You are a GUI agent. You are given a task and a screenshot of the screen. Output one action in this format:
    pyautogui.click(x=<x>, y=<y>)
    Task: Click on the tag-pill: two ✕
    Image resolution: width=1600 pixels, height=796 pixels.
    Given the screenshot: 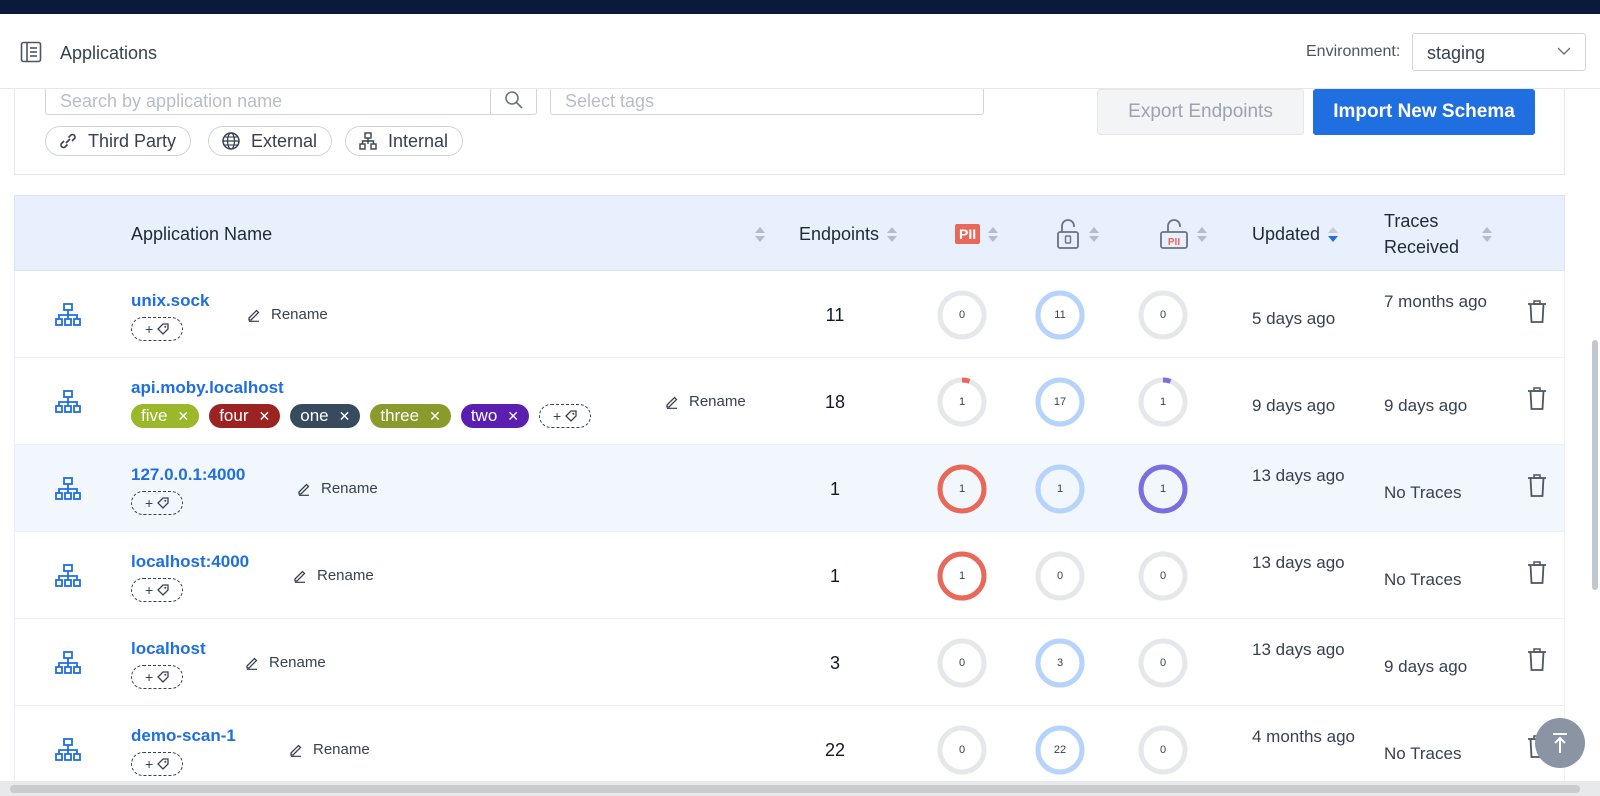 What is the action you would take?
    pyautogui.click(x=495, y=416)
    